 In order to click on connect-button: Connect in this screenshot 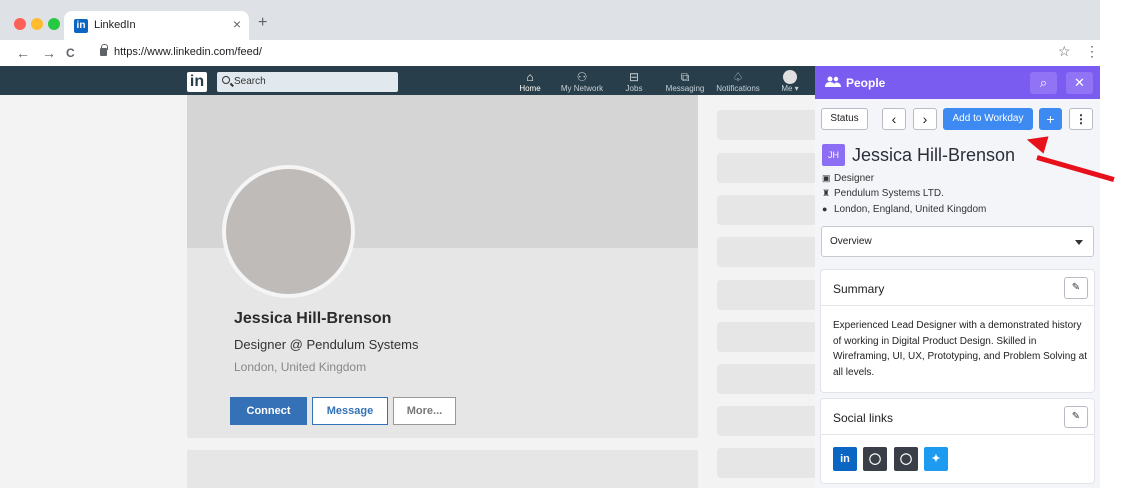, I will do `click(268, 411)`.